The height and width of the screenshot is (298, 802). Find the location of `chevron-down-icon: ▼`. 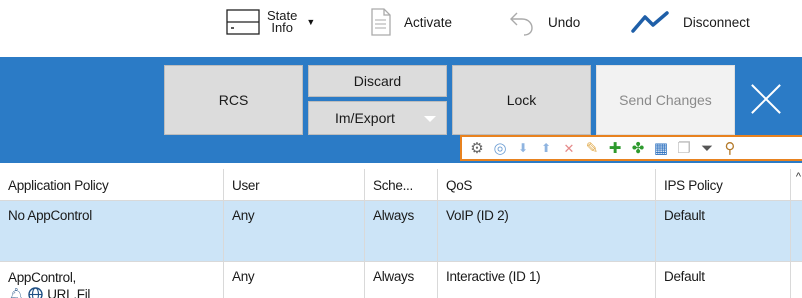

chevron-down-icon: ▼ is located at coordinates (310, 22).